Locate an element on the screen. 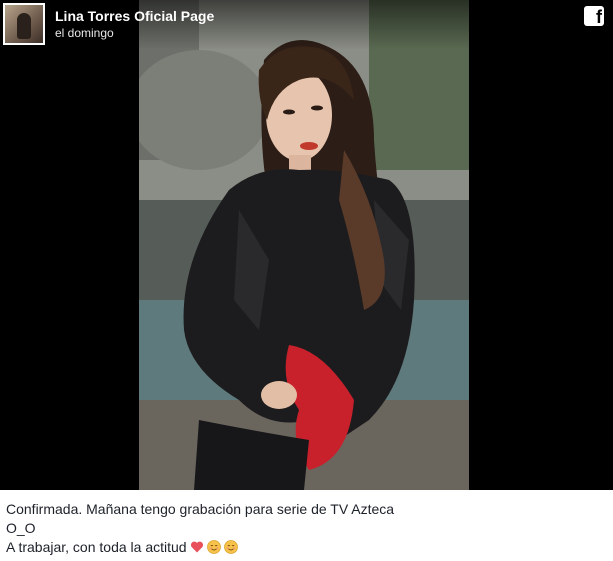 The image size is (613, 561). caption-line-with-emojis: A trabajar, con toda la actitud is located at coordinates (306, 548).